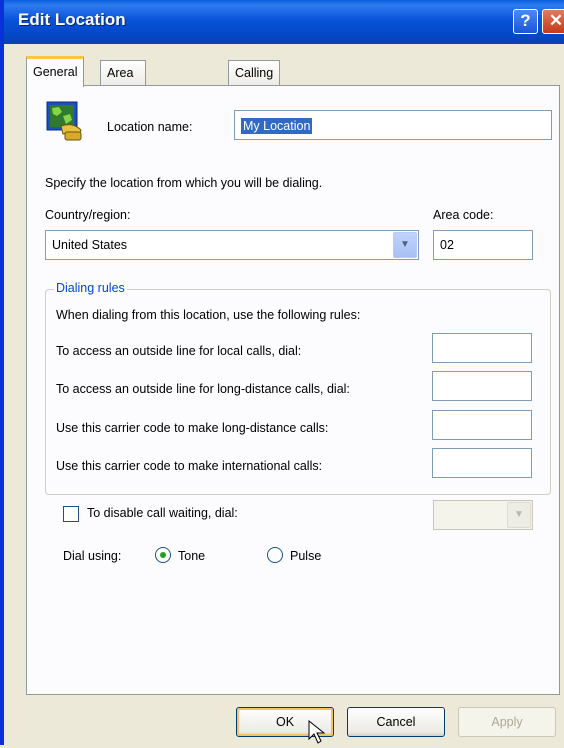 The width and height of the screenshot is (564, 748). Describe the element at coordinates (71, 514) in the screenshot. I see `call-waiting-checkbox` at that location.